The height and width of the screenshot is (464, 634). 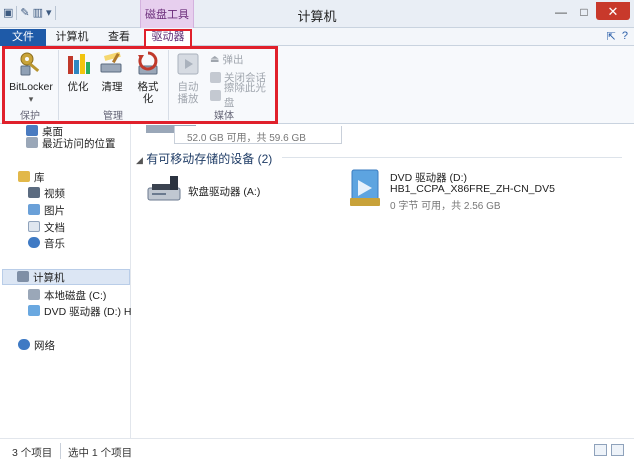 What do you see at coordinates (600, 450) in the screenshot?
I see `details-view-icon` at bounding box center [600, 450].